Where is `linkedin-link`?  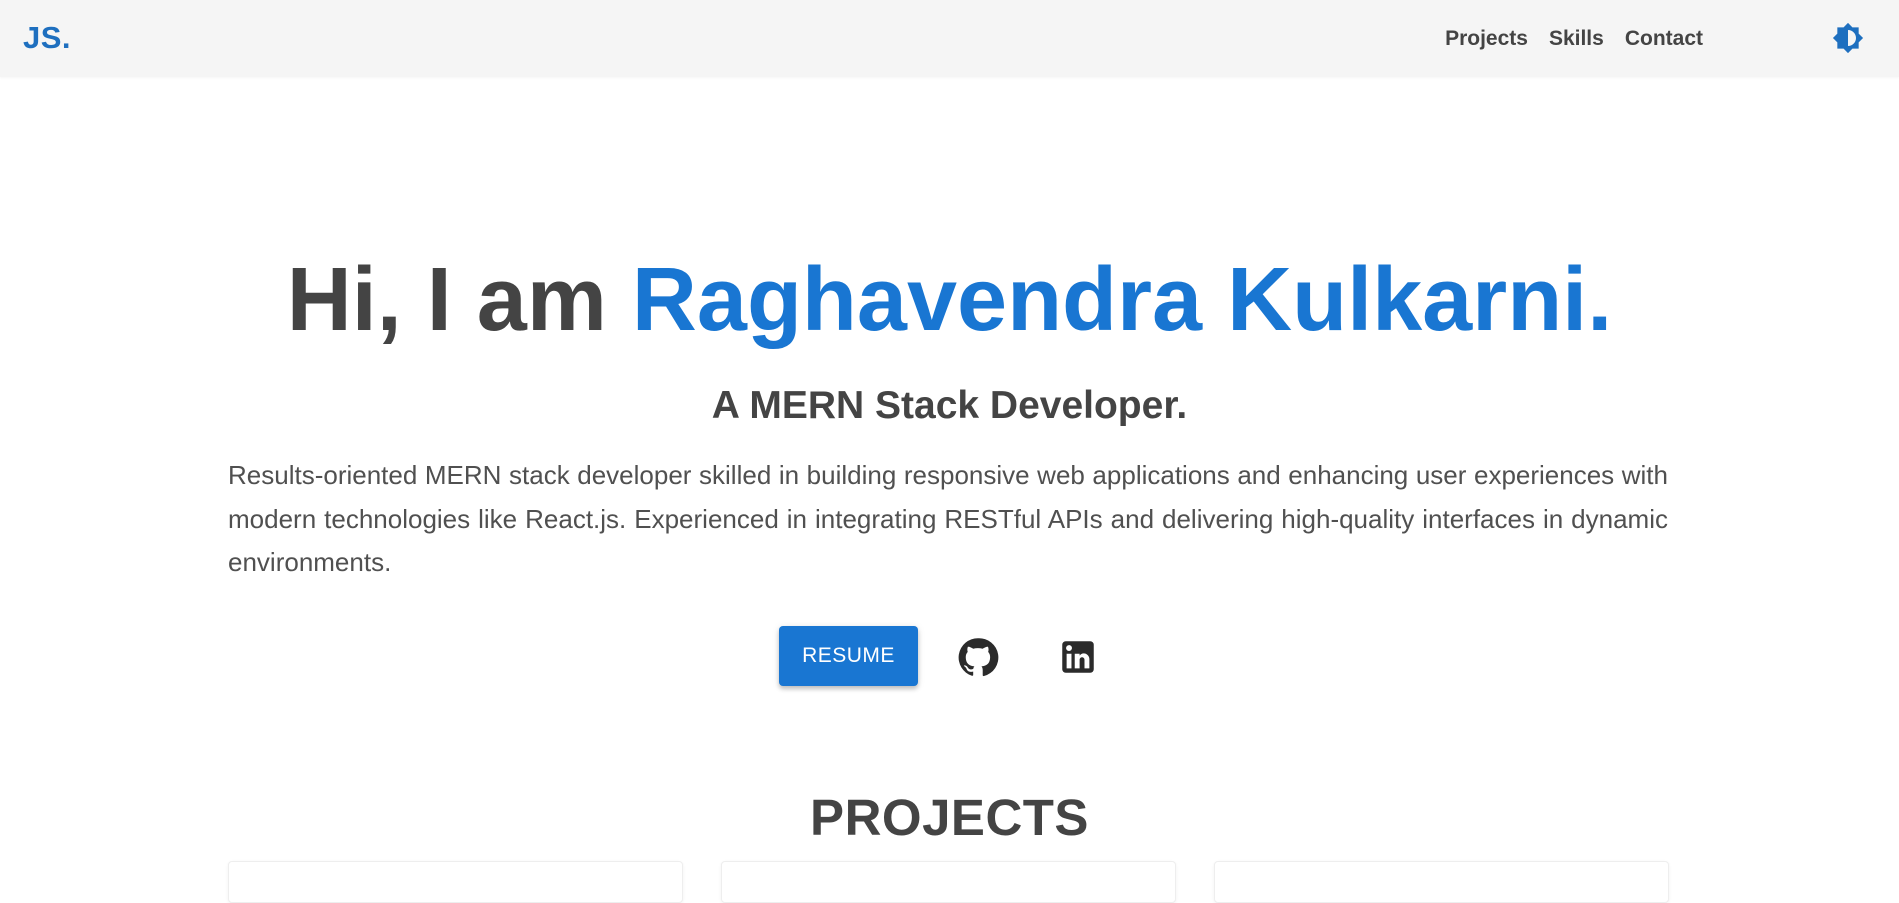 linkedin-link is located at coordinates (1078, 657).